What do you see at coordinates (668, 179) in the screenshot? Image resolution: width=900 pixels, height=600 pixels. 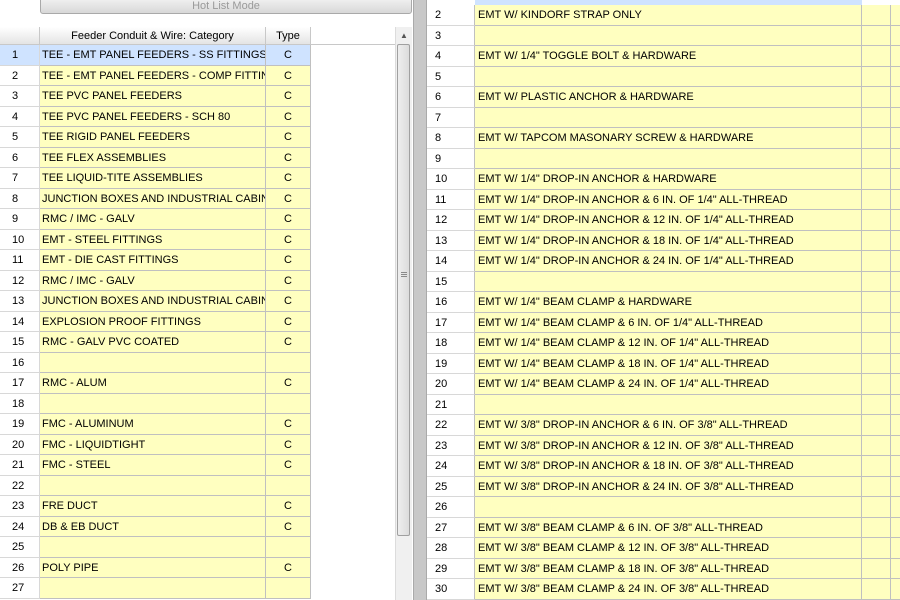 I see `description-cell: EMT W/ 1/4" DROP-IN ANCHOR & HARDWARE` at bounding box center [668, 179].